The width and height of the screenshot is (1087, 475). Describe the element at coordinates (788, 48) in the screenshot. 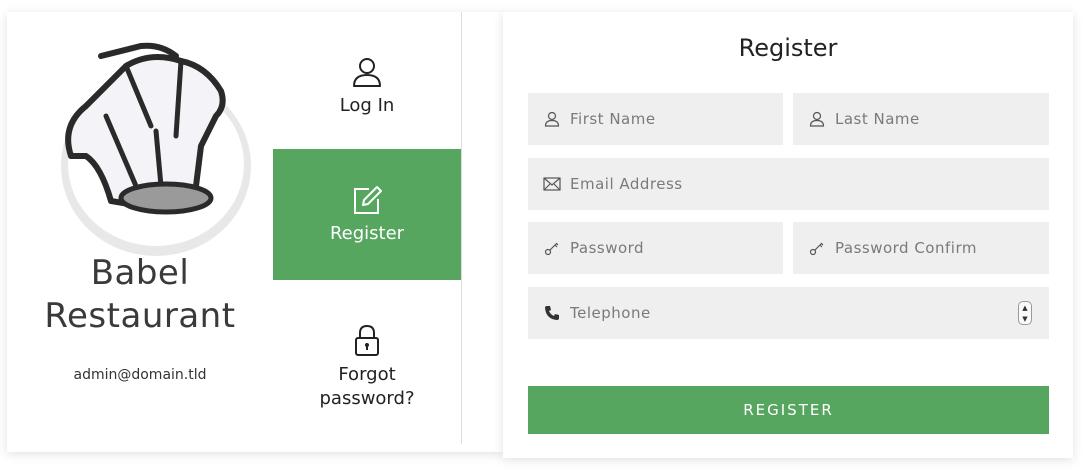

I see `form-title: Register` at that location.